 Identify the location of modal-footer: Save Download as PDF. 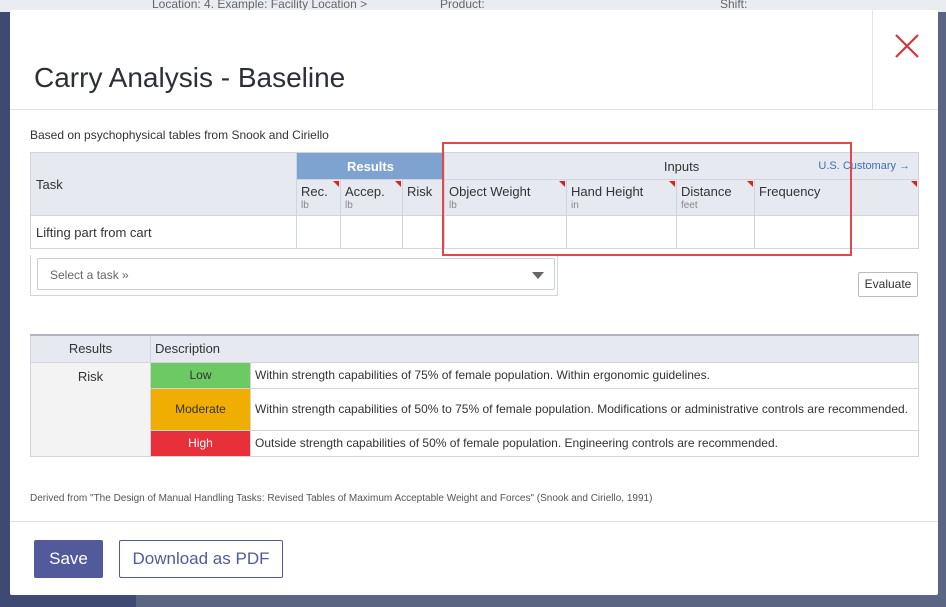
(474, 558).